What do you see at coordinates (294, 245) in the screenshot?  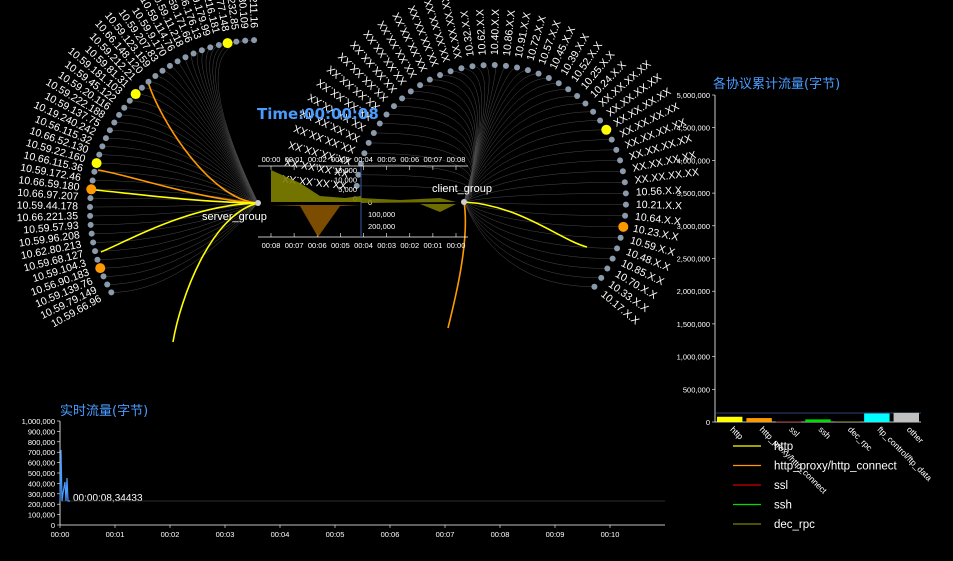 I see `mini-bottom-tick-label: 00:07` at bounding box center [294, 245].